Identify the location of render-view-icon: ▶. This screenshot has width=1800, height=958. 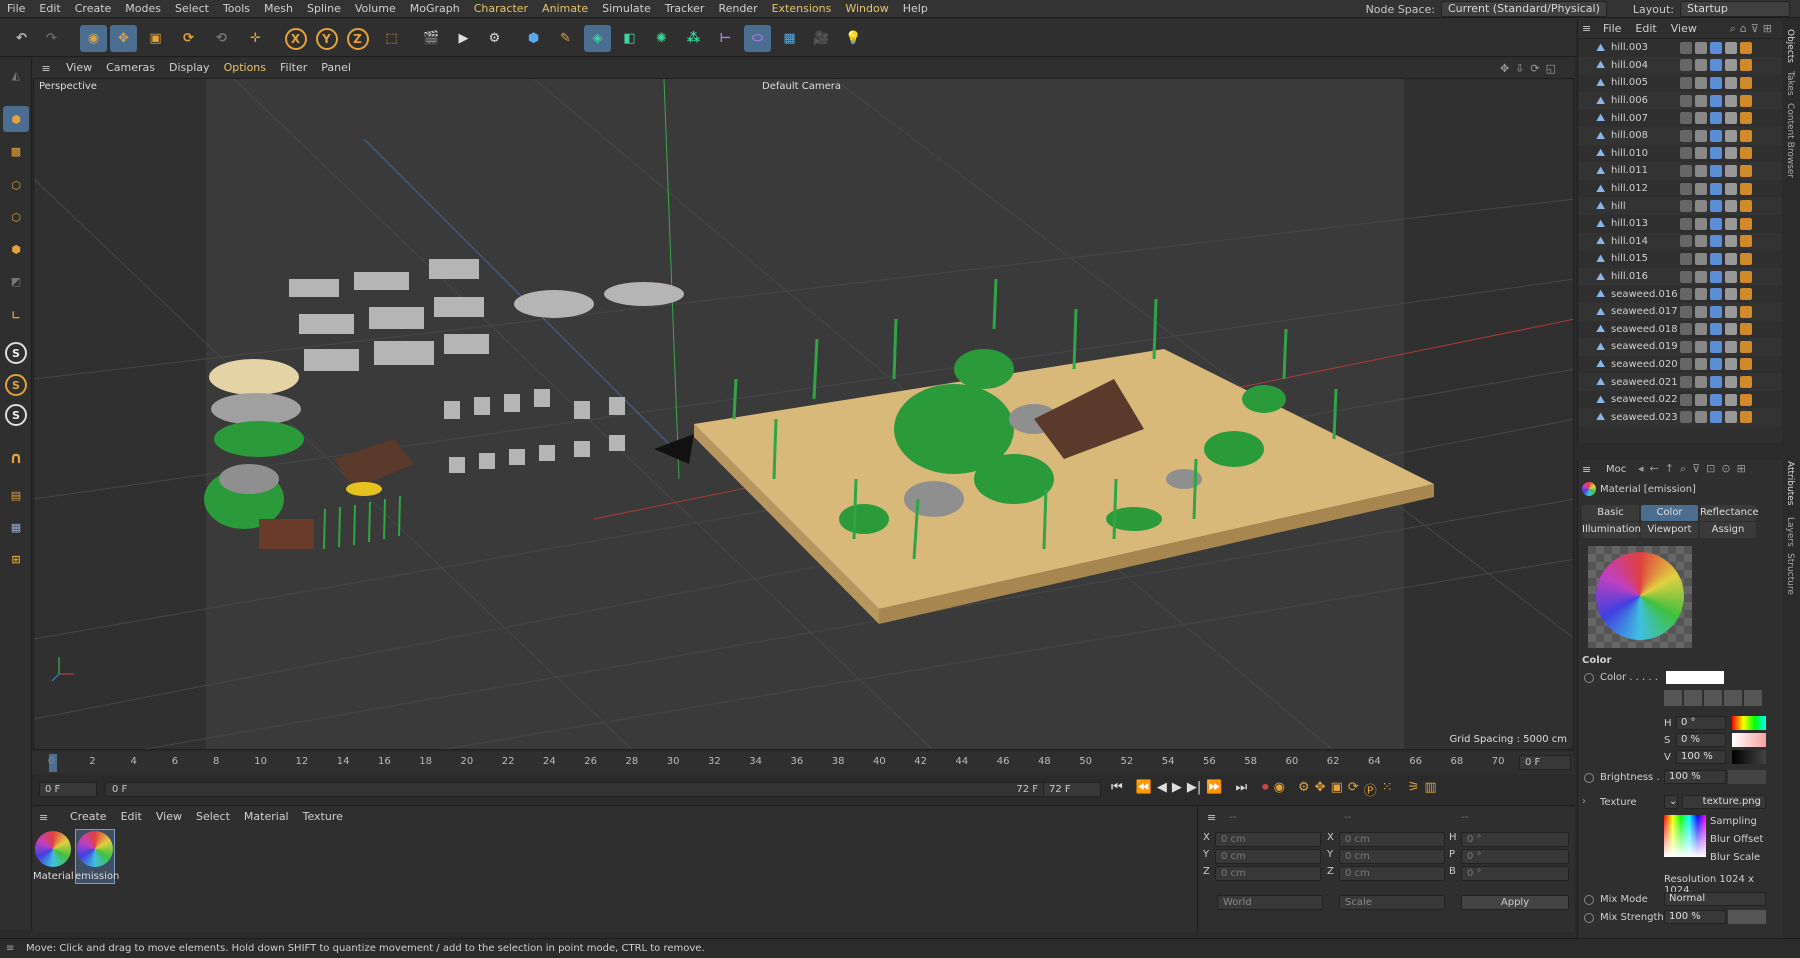
(463, 38).